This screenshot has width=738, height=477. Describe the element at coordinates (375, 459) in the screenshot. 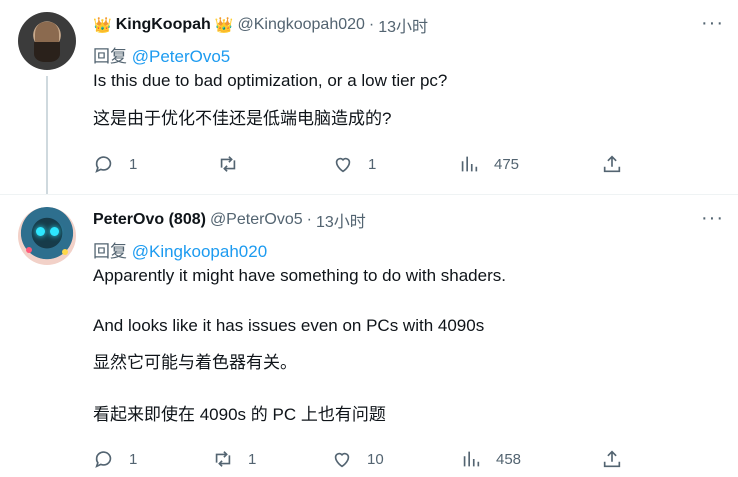

I see `like-count: 10` at that location.